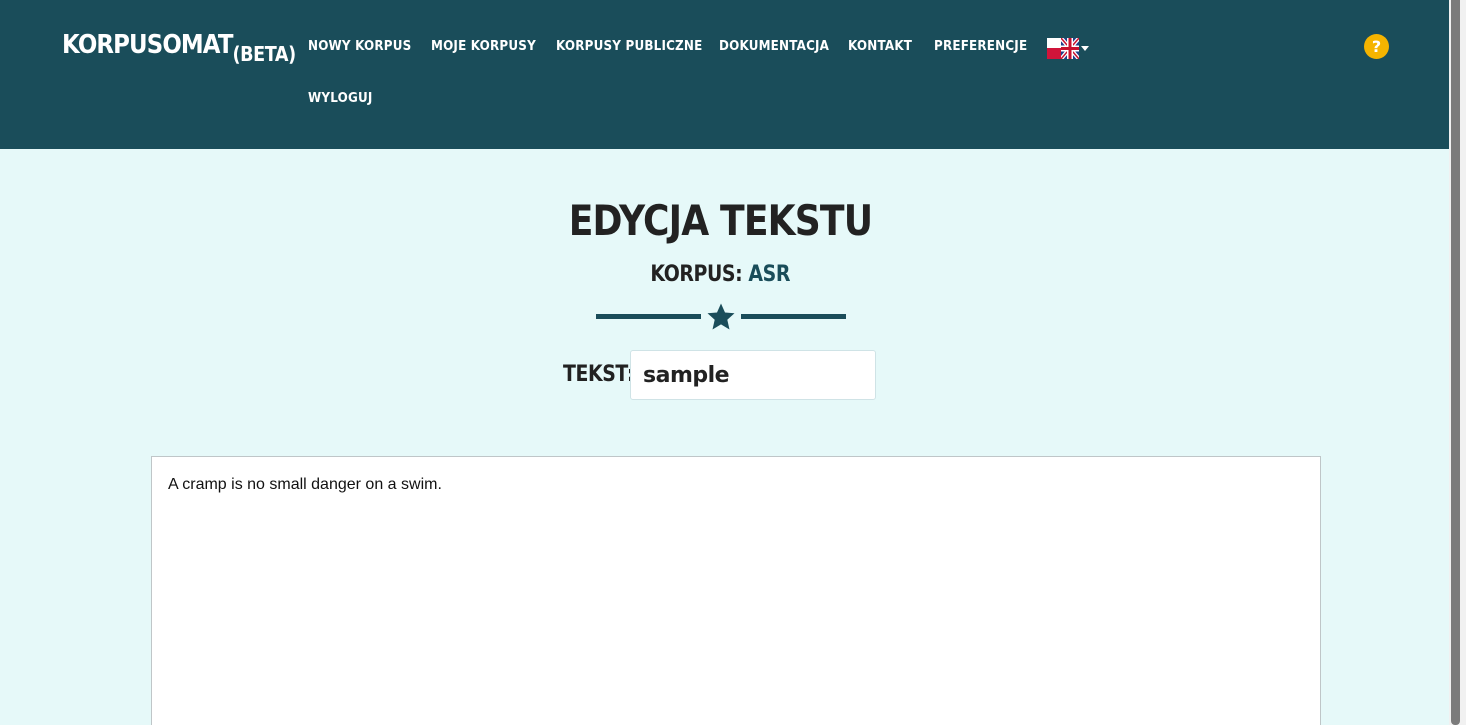 This screenshot has width=1466, height=725. I want to click on corpus-subtitle: KORPUS: ASR, so click(720, 274).